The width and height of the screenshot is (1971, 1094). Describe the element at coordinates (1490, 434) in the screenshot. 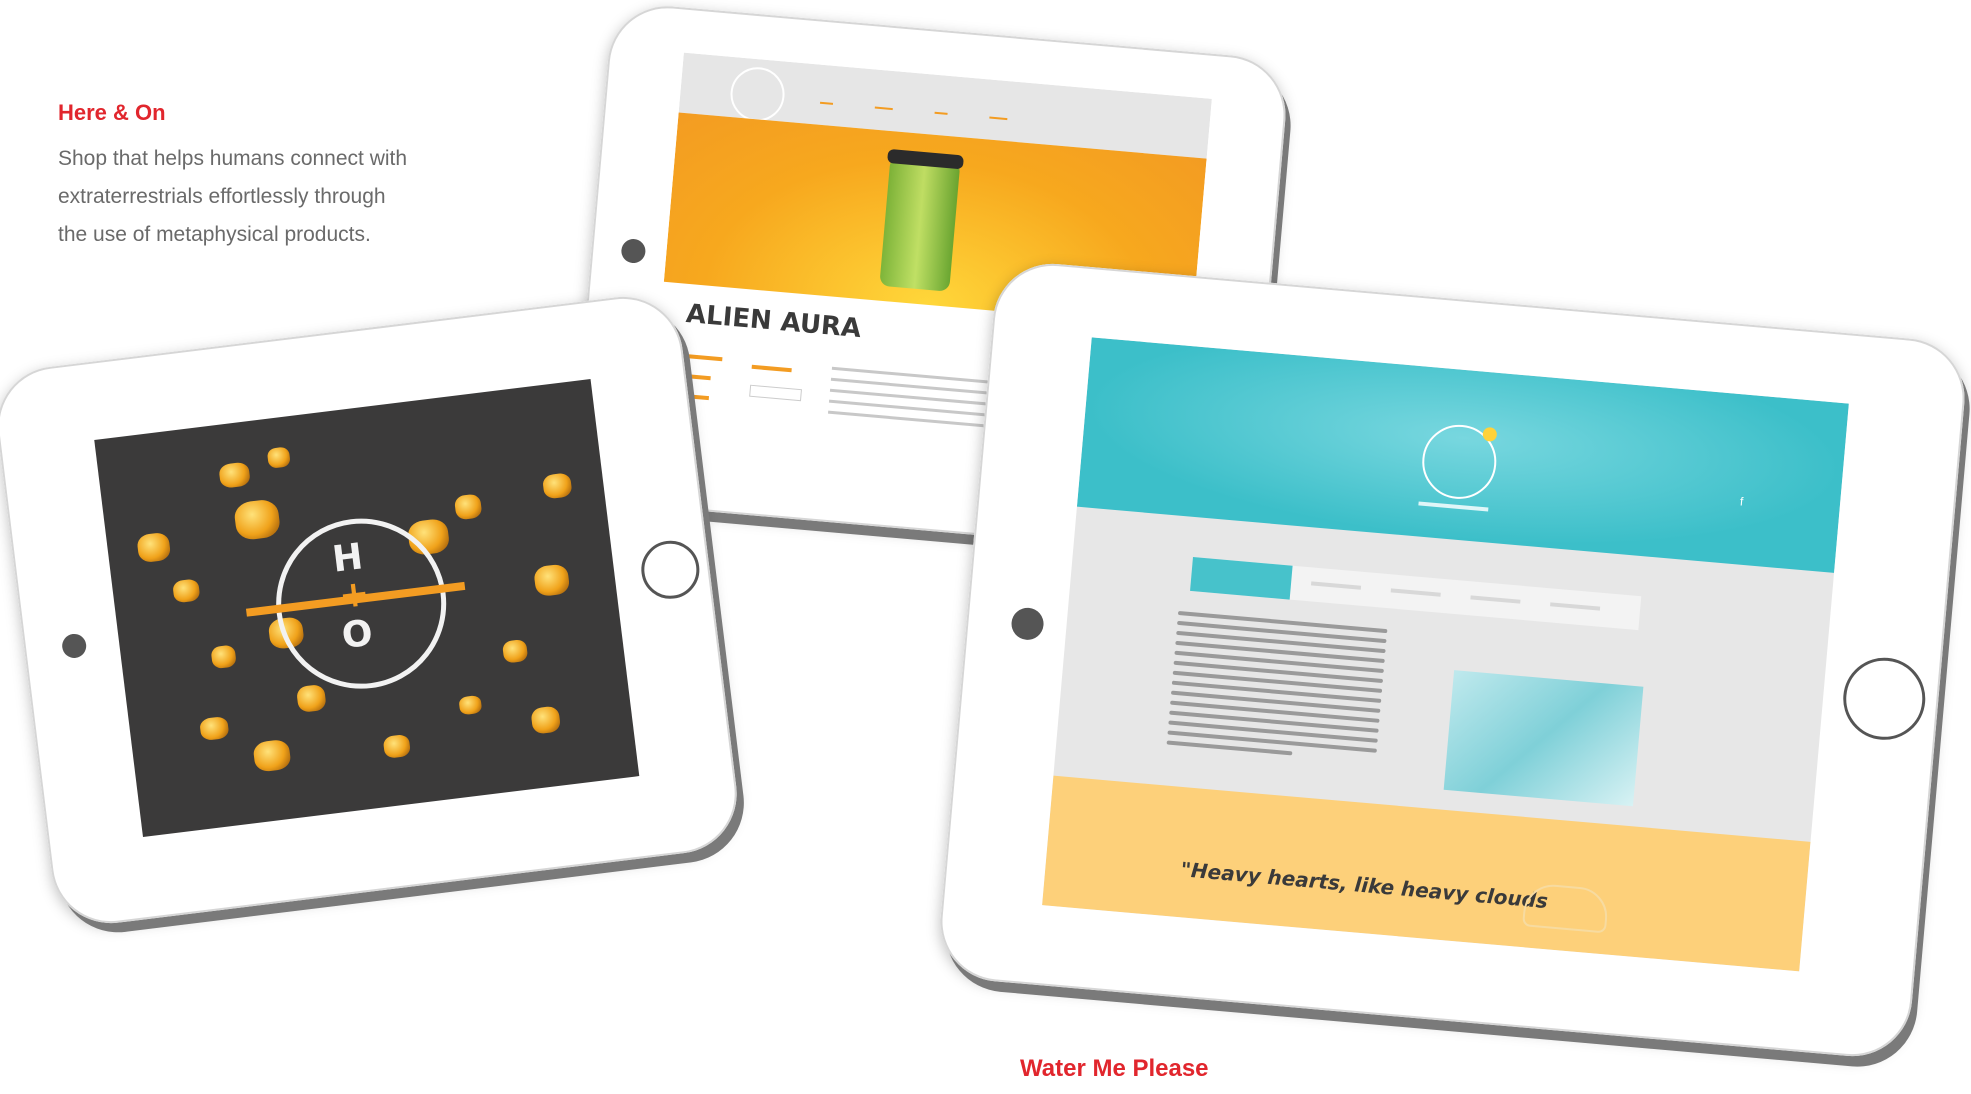

I see `sun-icon` at that location.